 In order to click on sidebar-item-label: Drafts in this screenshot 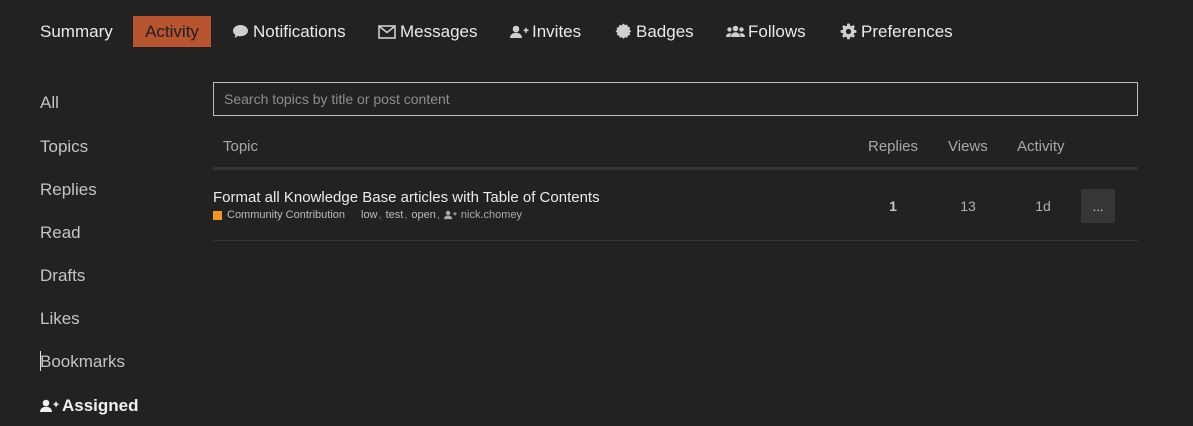, I will do `click(63, 275)`.